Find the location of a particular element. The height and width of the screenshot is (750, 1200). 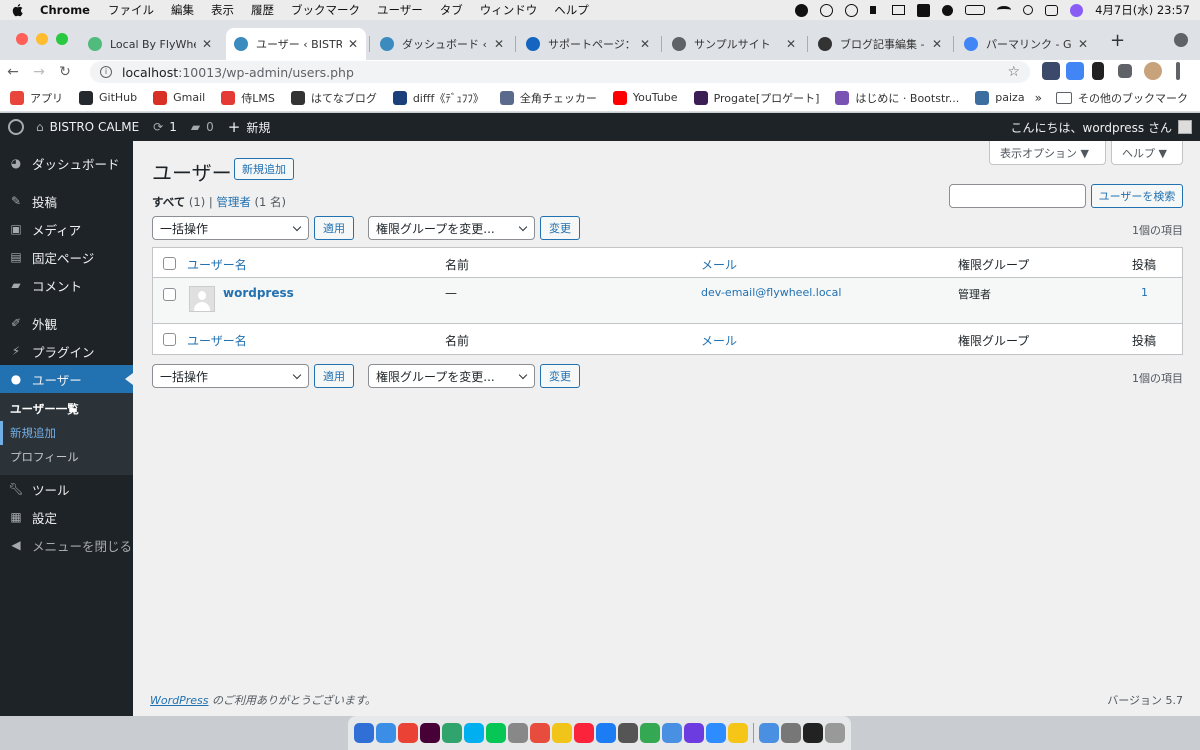

search-users-button: ユーザーを検索 is located at coordinates (1137, 196).